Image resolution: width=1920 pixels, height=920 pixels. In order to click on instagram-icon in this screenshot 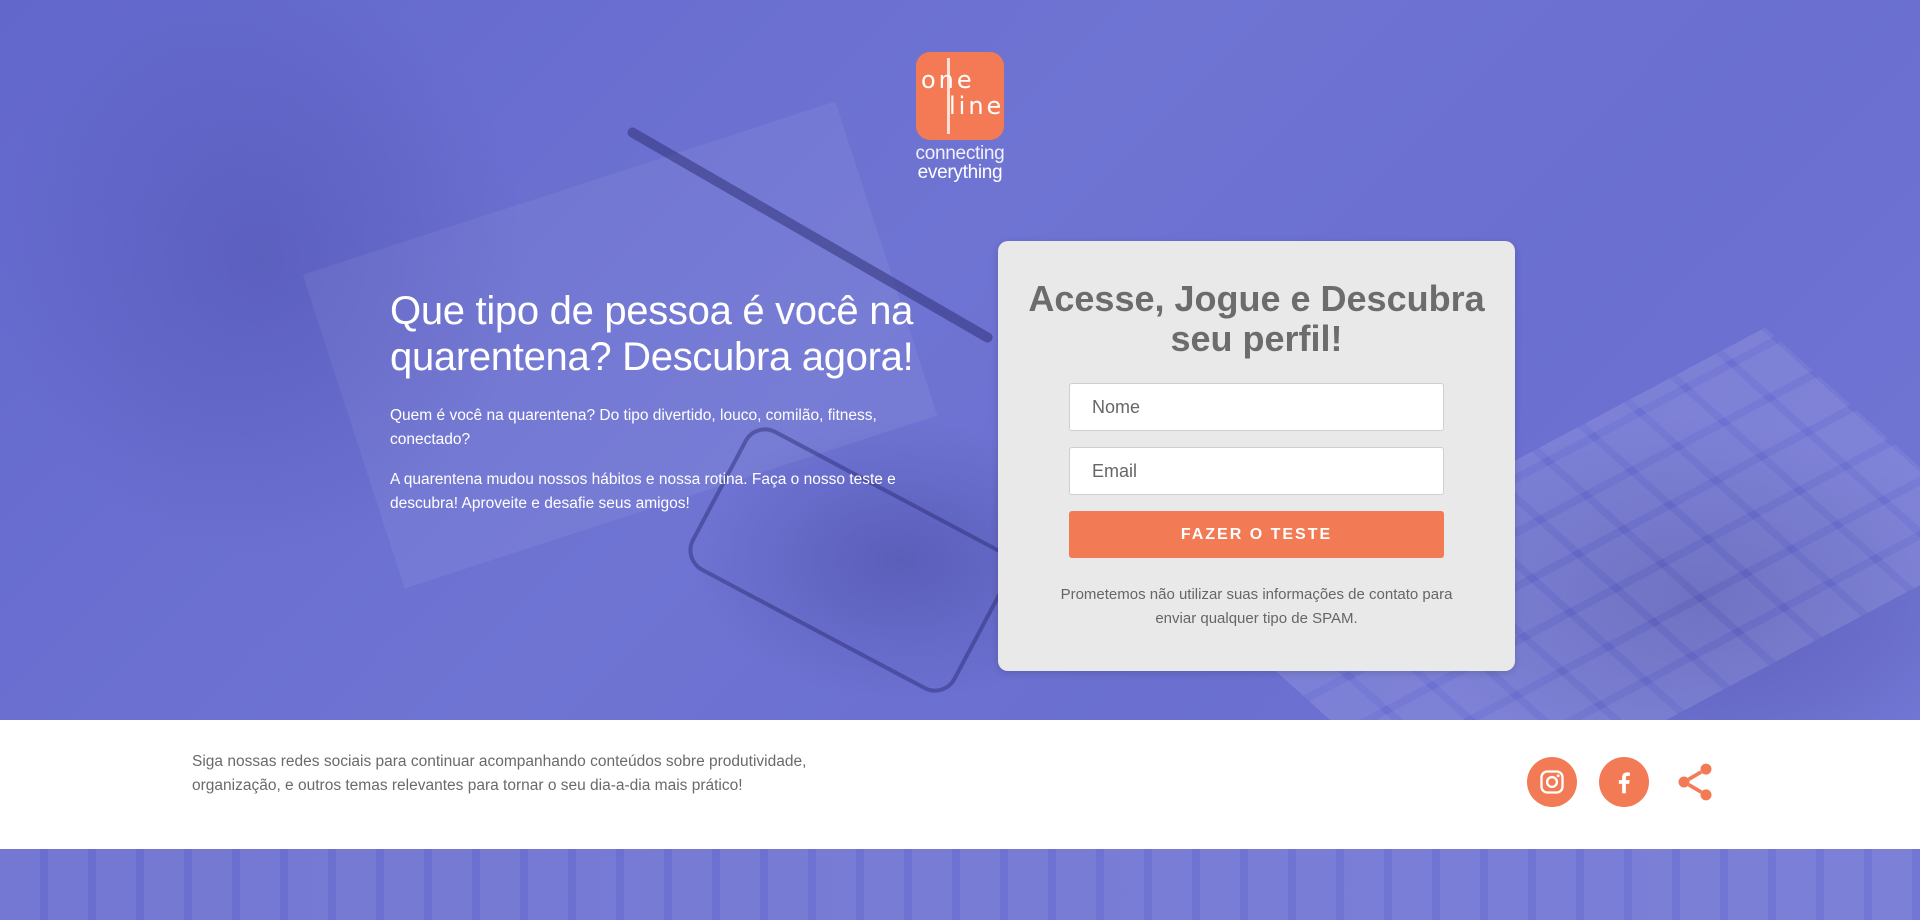, I will do `click(1552, 782)`.